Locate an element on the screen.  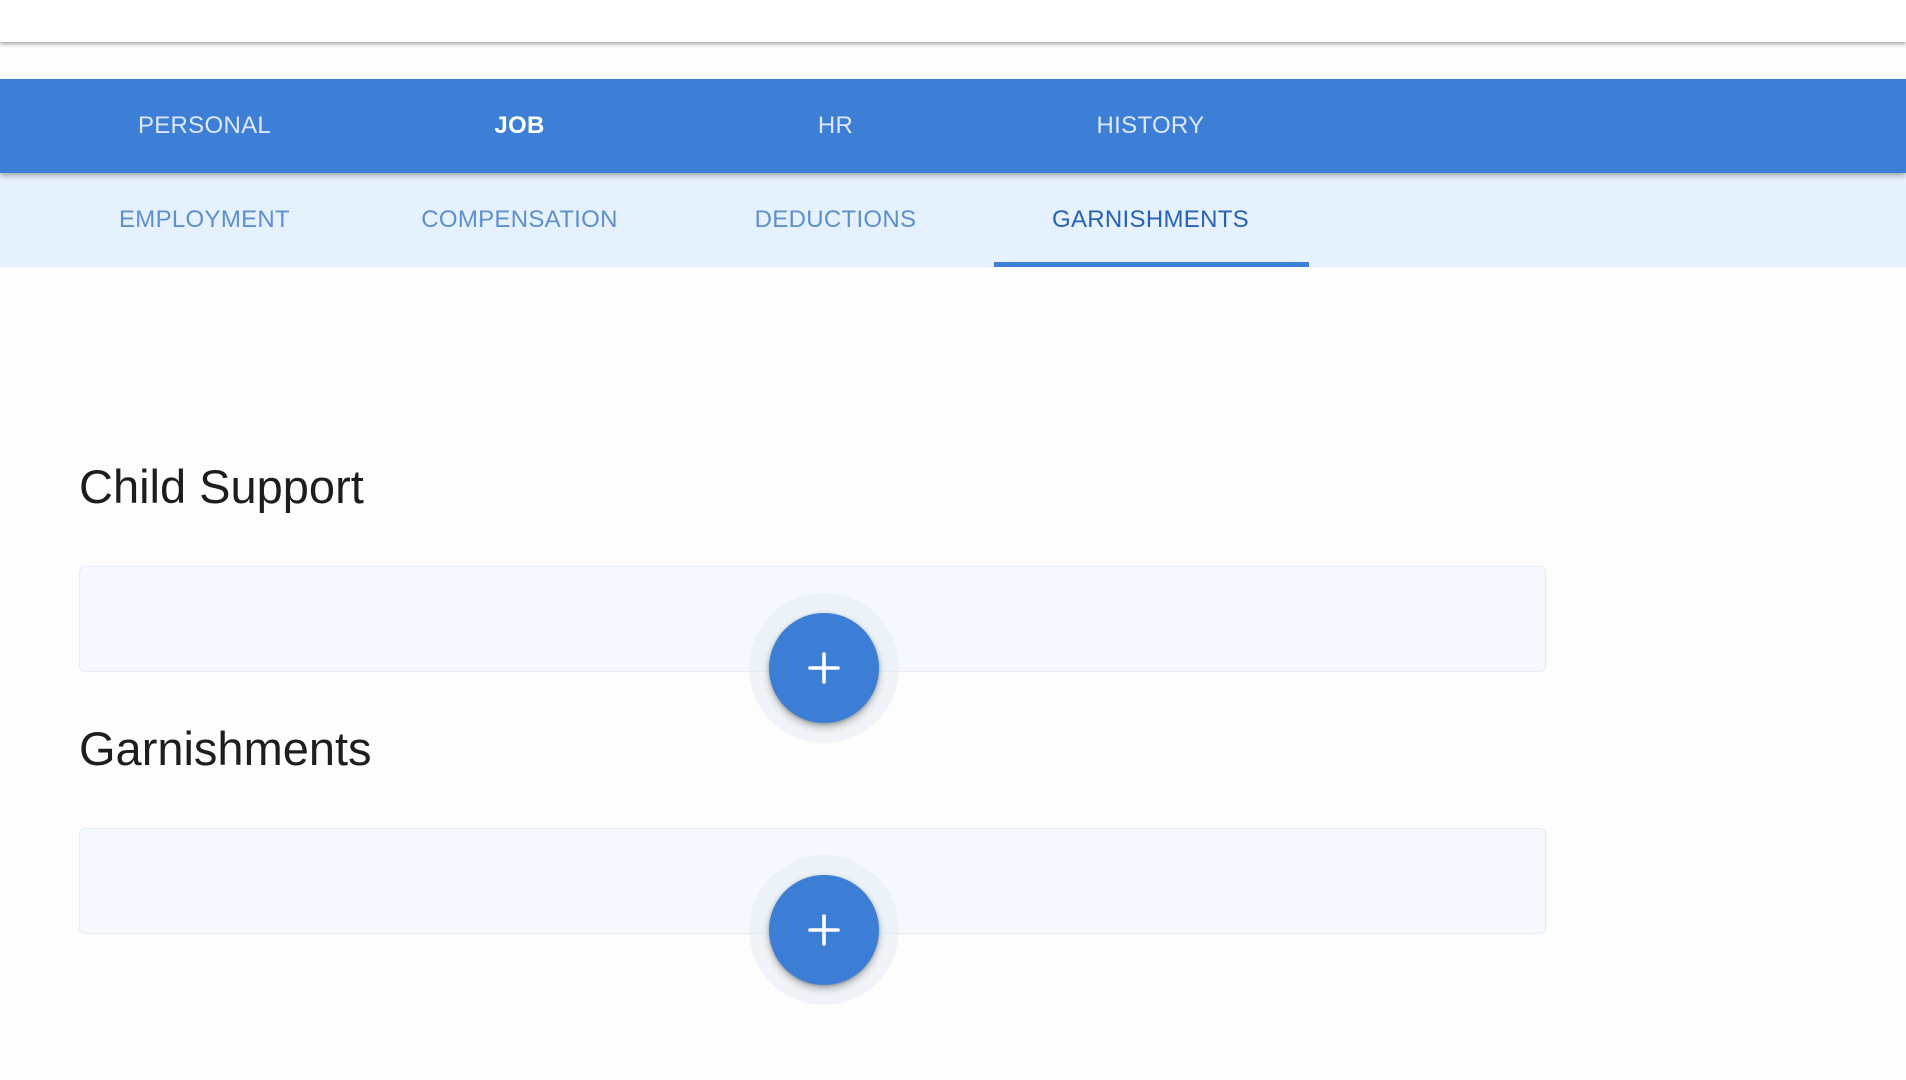
tab-garnishments: GARNISHMENTS is located at coordinates (1150, 220).